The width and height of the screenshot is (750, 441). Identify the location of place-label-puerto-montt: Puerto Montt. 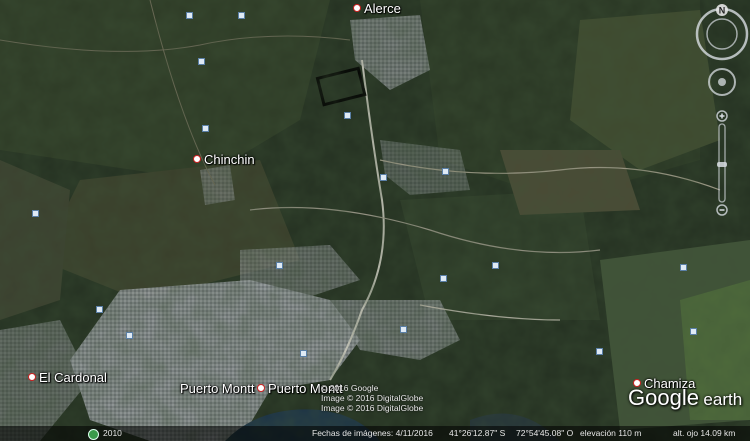
(217, 388).